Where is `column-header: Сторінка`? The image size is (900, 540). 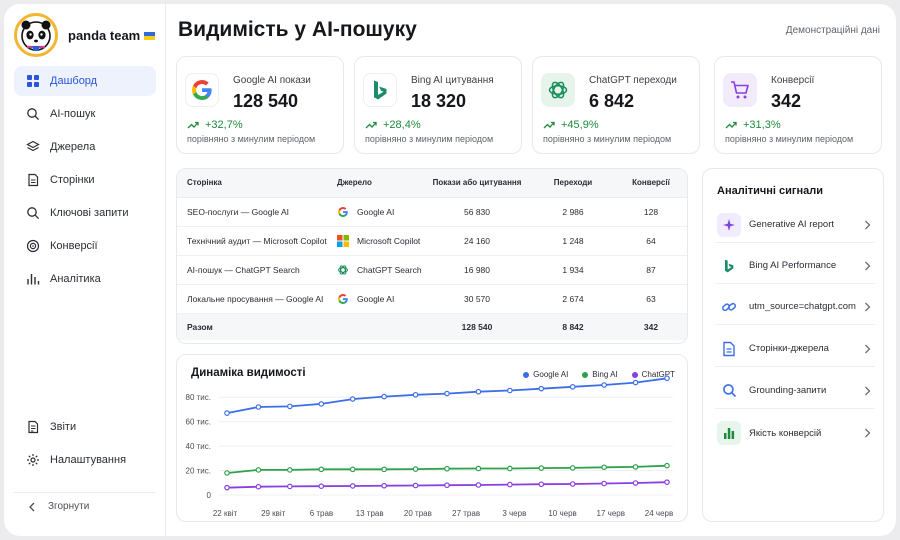 column-header: Сторінка is located at coordinates (252, 183).